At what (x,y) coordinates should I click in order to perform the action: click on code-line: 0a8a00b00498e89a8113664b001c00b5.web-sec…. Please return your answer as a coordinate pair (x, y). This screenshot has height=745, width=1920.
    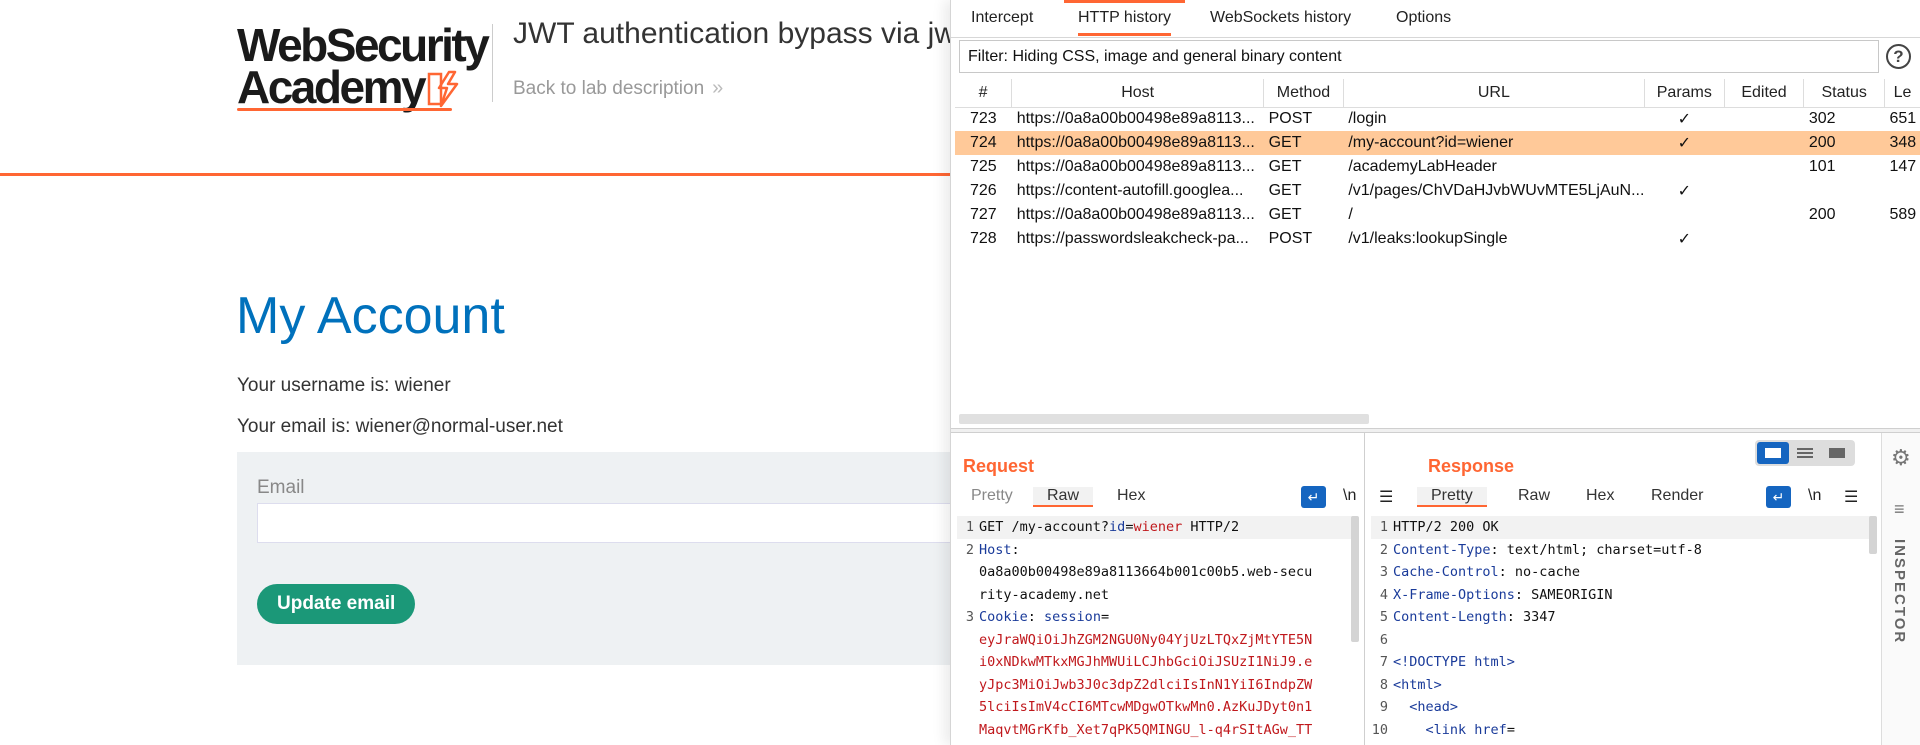
    Looking at the image, I should click on (1157, 572).